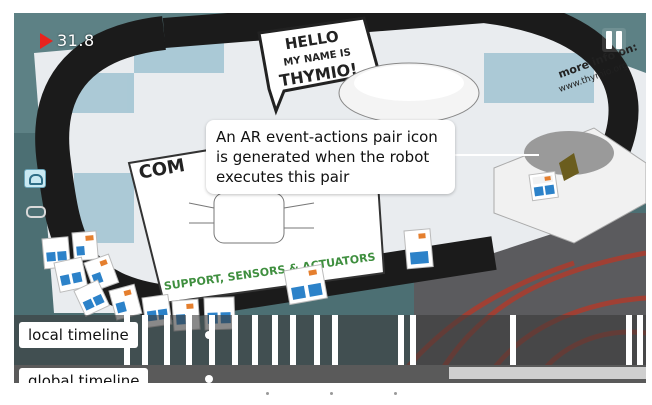 The width and height of the screenshot is (652, 405). Describe the element at coordinates (78, 335) in the screenshot. I see `local-timeline-label: local timeline` at that location.